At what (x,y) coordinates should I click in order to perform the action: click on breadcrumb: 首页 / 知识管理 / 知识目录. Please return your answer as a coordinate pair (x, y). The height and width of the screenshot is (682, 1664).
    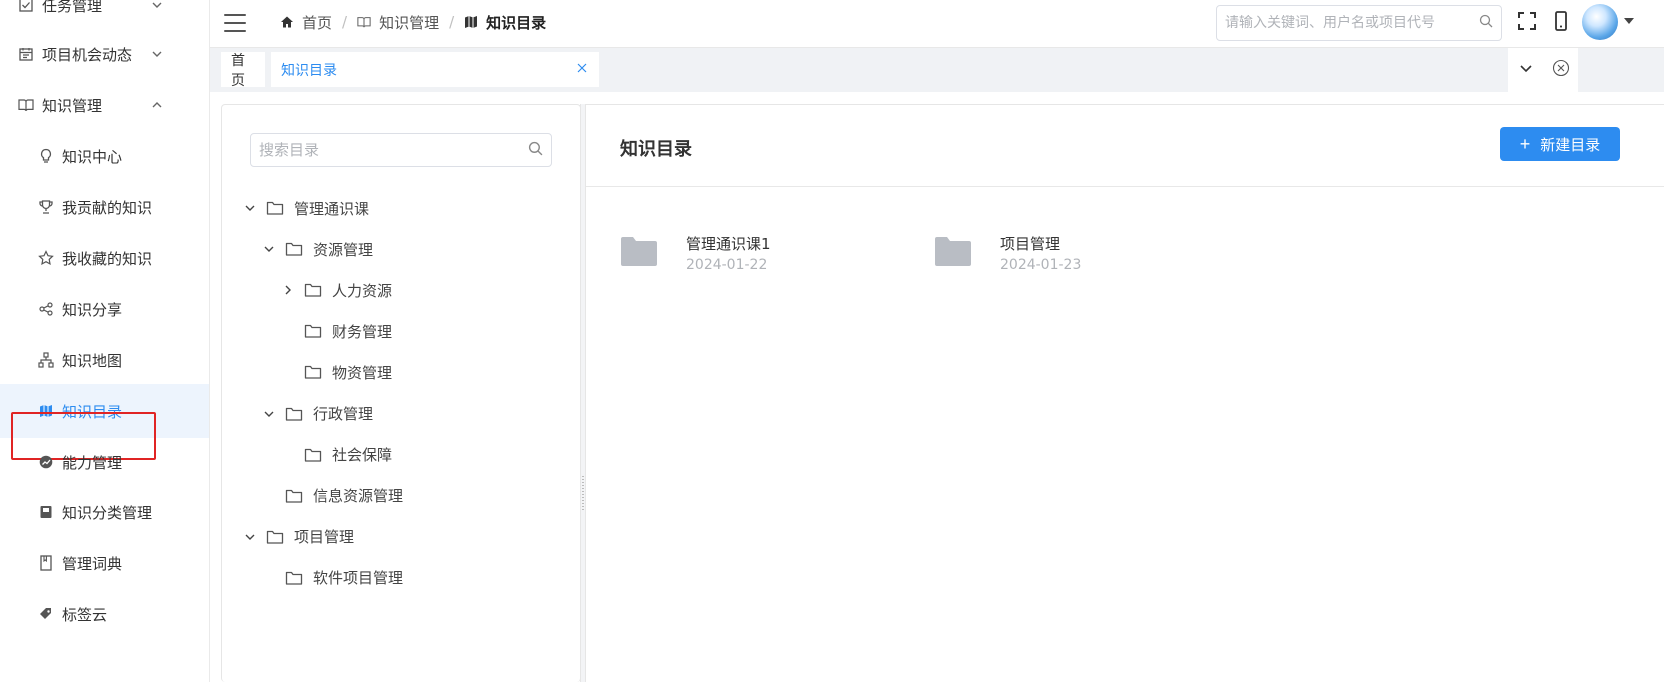
    Looking at the image, I should click on (413, 22).